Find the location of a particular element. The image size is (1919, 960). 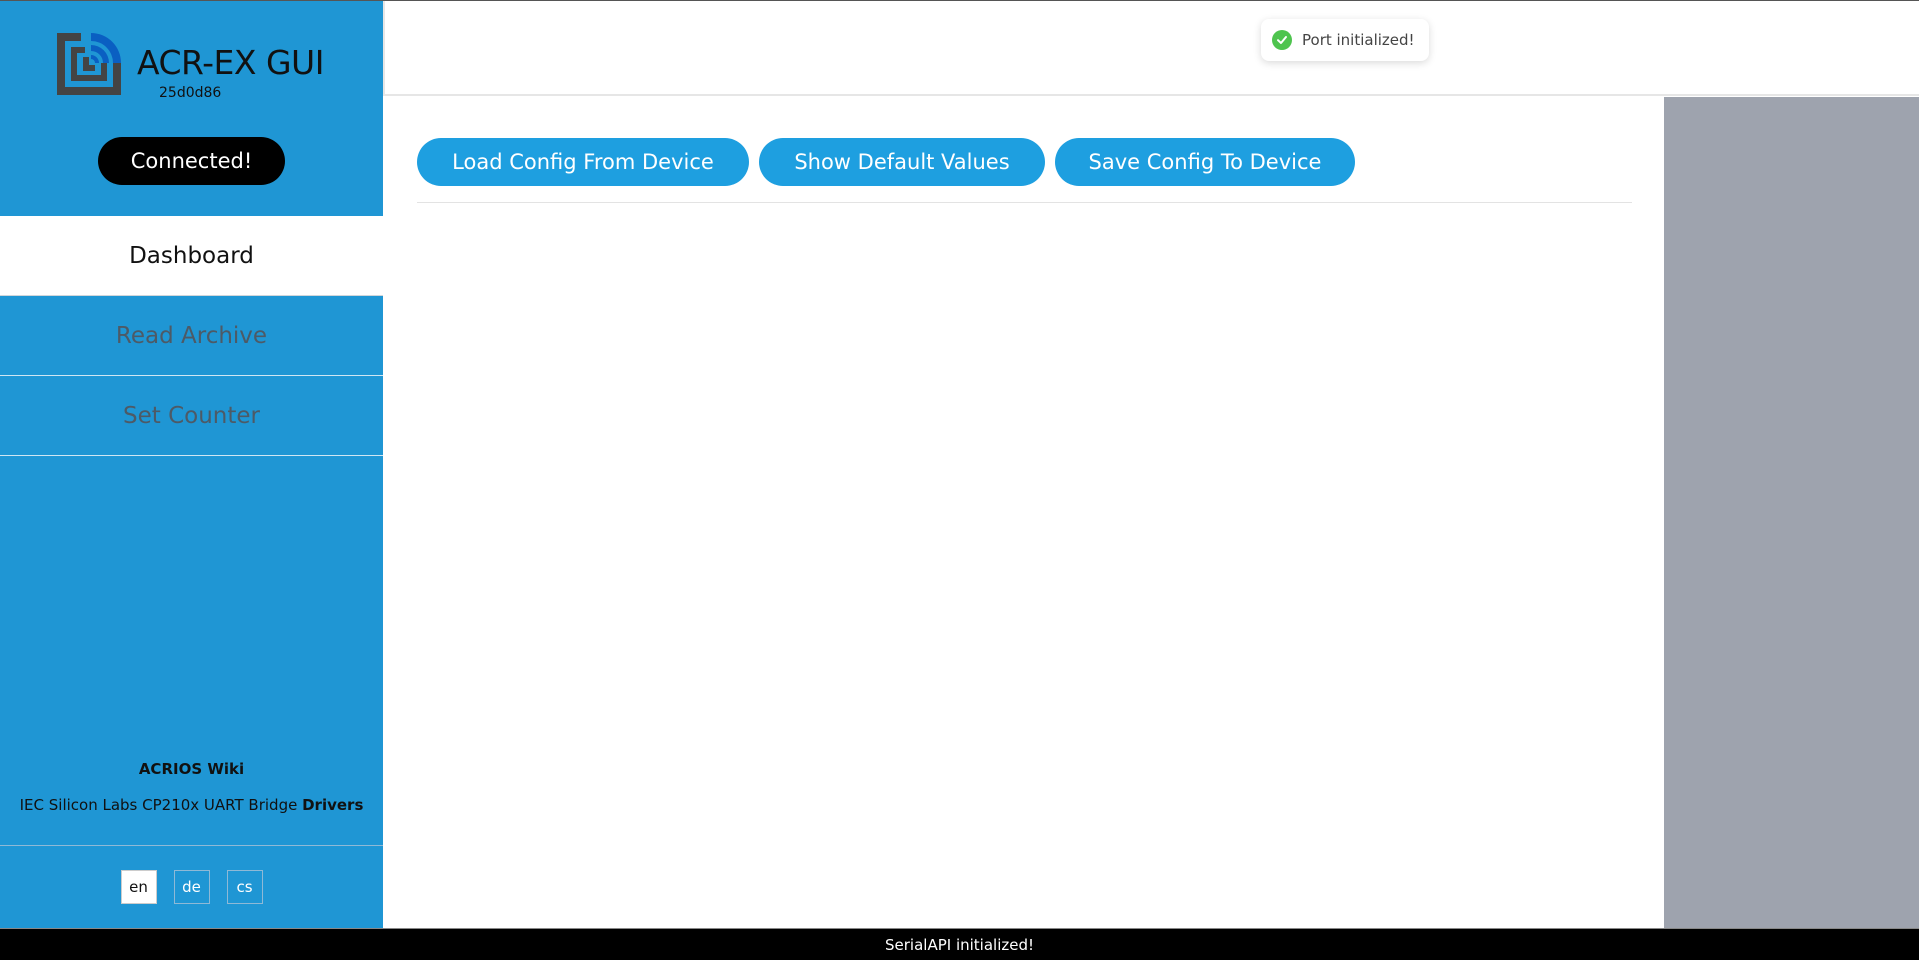

sidebar-nav: Dashboard Read Archive Set Counter is located at coordinates (191, 336).